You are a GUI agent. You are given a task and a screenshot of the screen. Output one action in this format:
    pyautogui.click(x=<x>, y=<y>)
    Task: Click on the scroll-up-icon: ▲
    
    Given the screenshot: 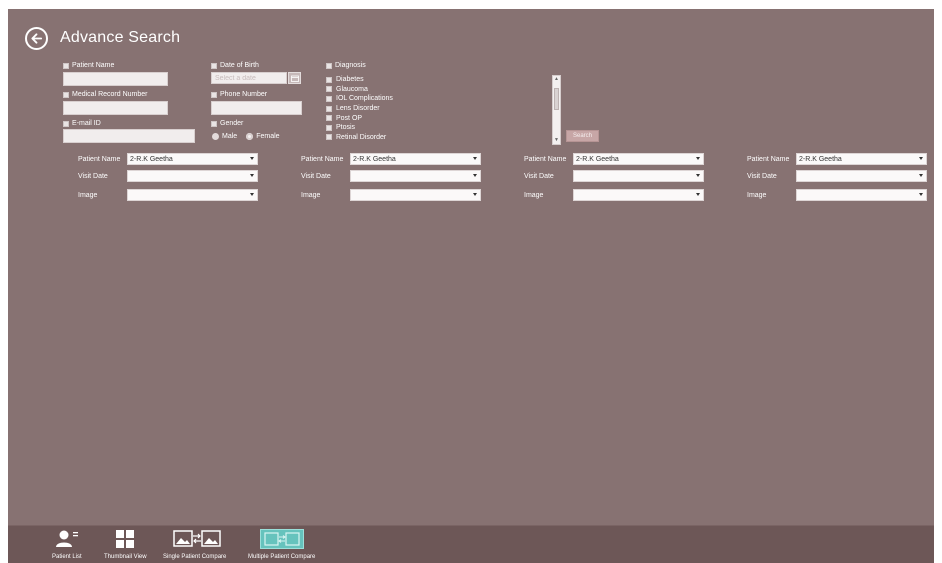 What is the action you would take?
    pyautogui.click(x=556, y=79)
    